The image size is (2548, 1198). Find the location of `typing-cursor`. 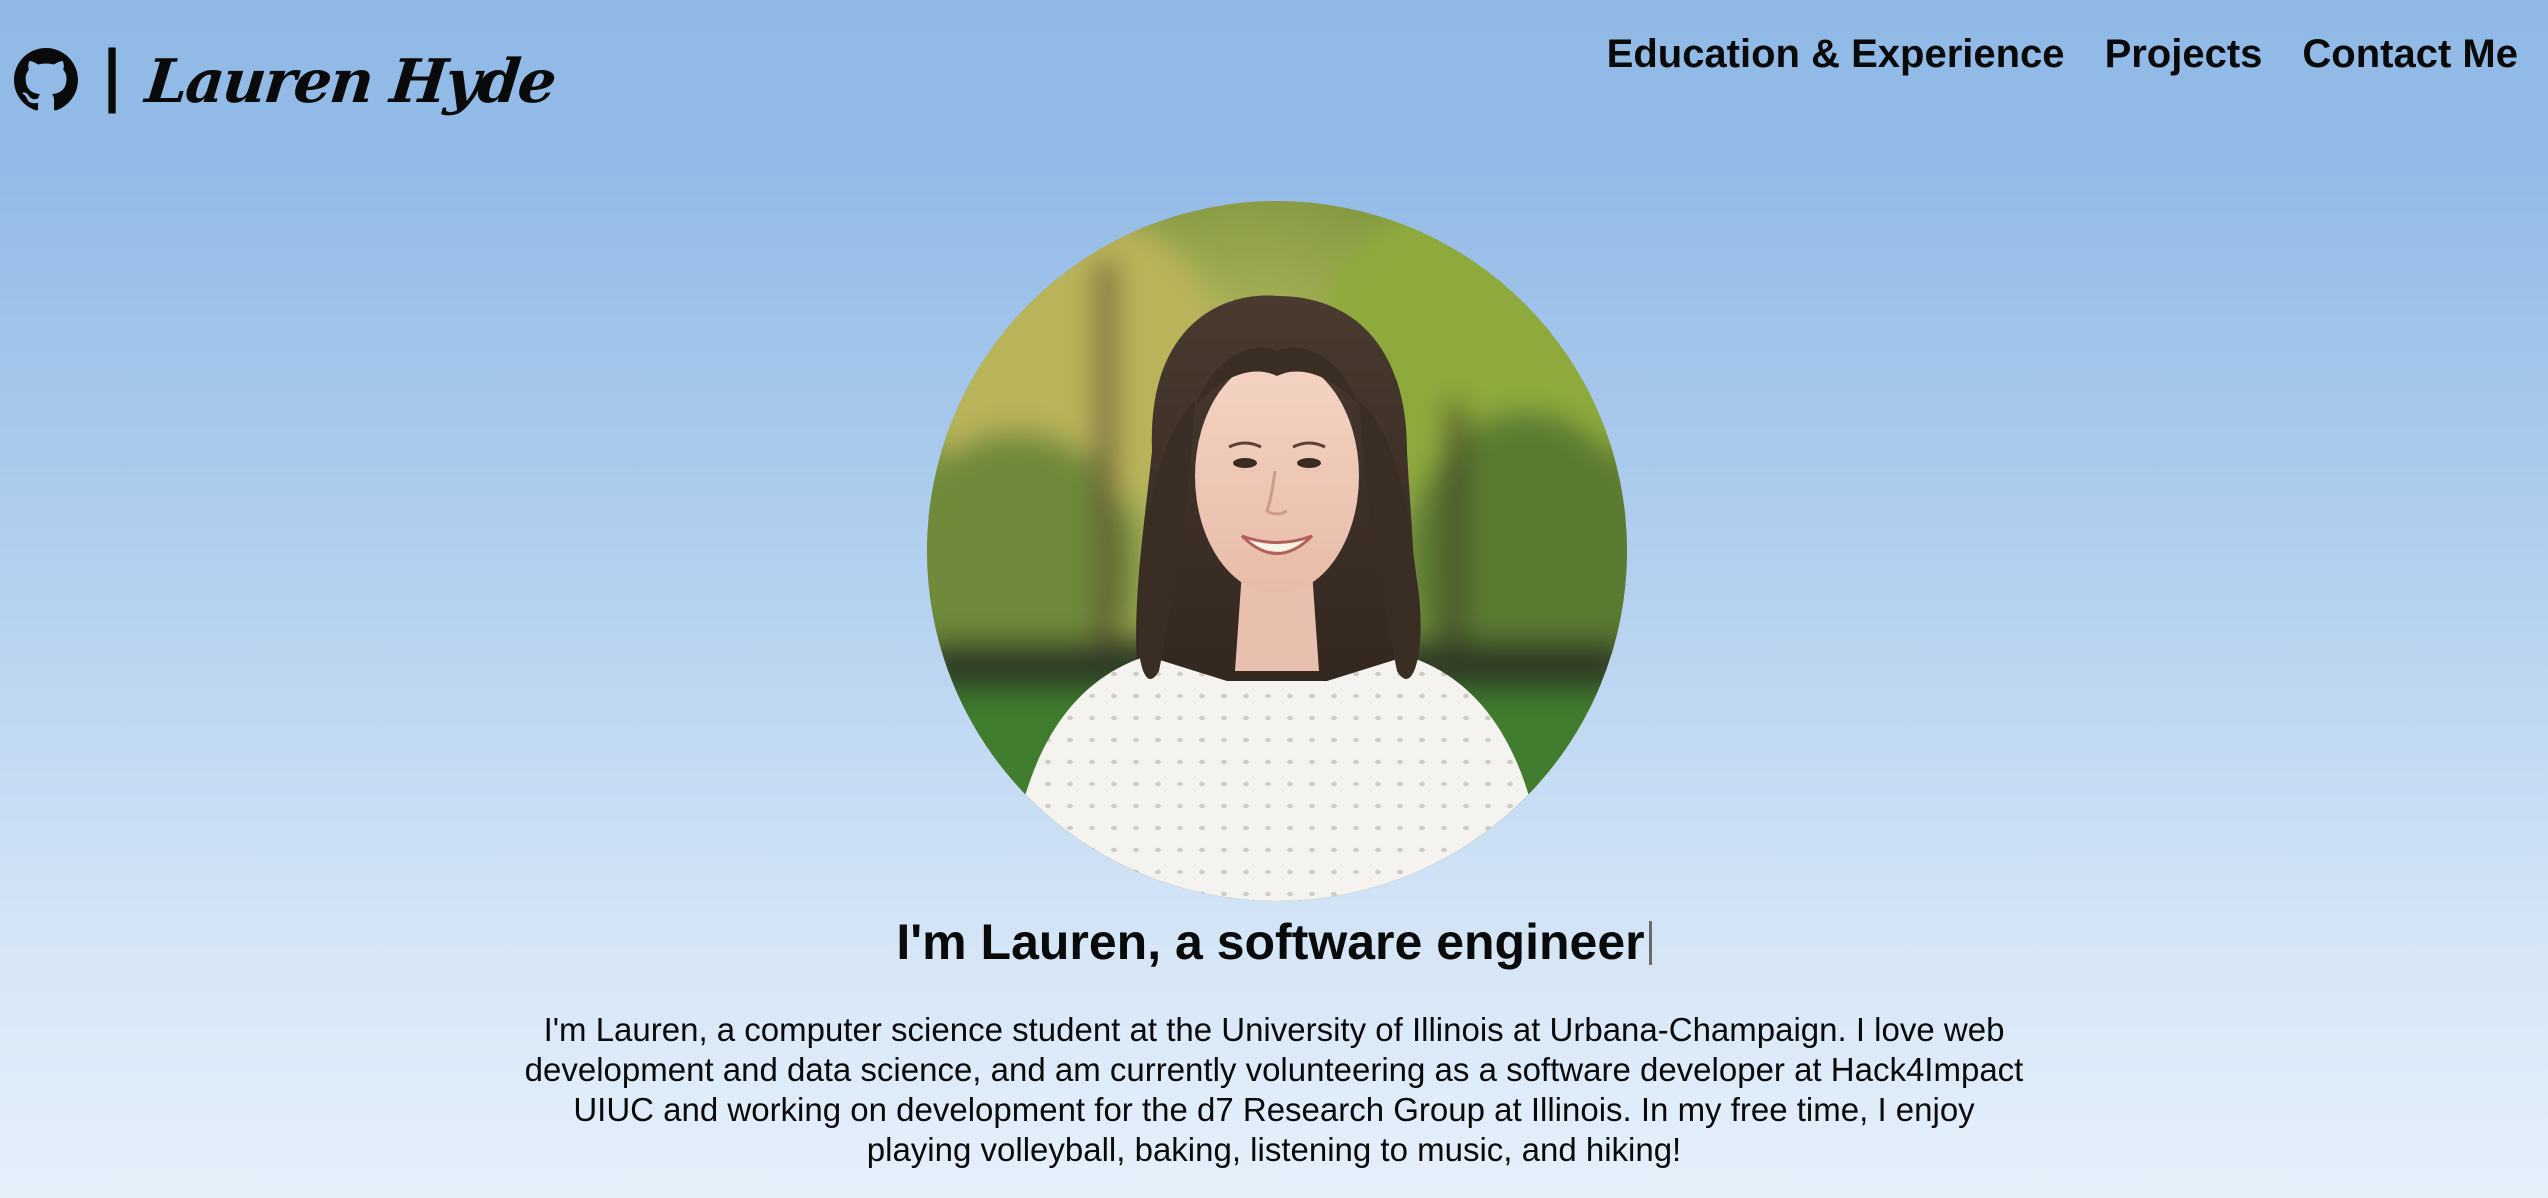

typing-cursor is located at coordinates (1650, 943).